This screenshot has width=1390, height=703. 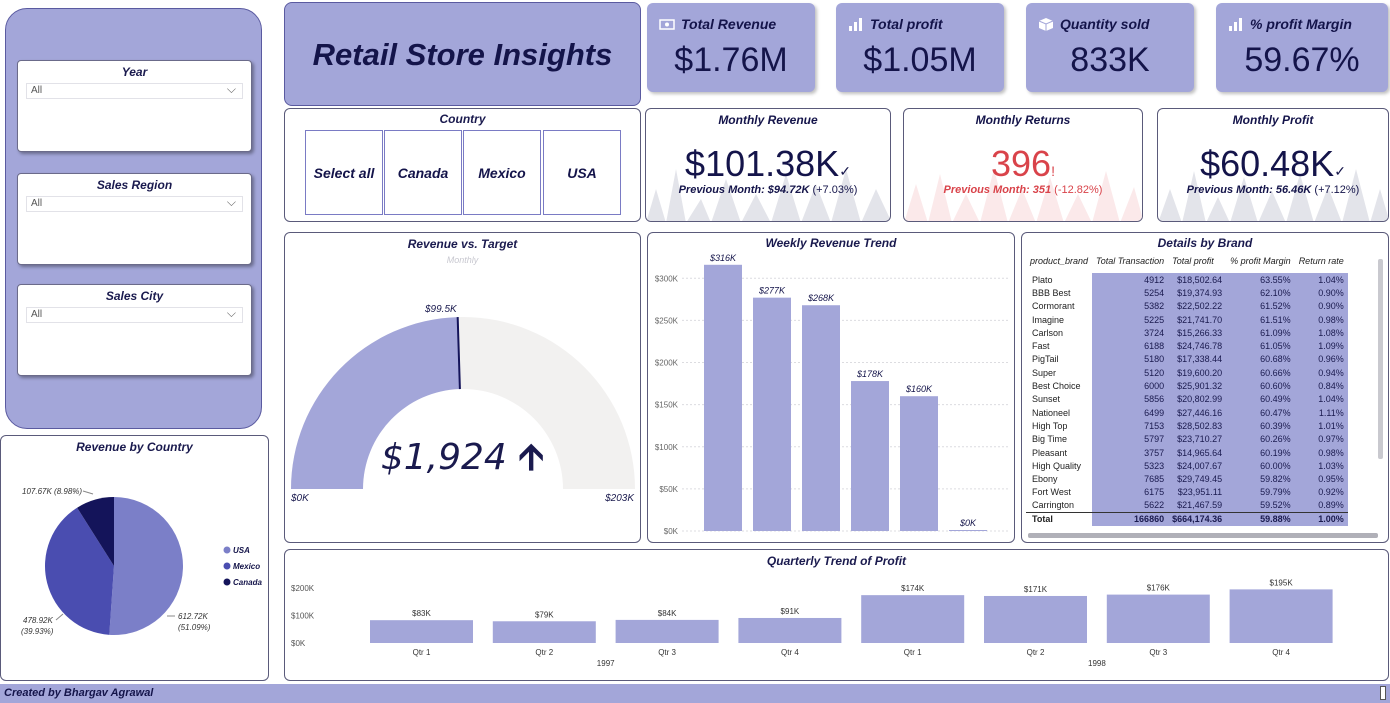 What do you see at coordinates (1187, 452) in the screenshot?
I see `table-row: Pleasant 3757 $14,965.64 60.19% 0.98%` at bounding box center [1187, 452].